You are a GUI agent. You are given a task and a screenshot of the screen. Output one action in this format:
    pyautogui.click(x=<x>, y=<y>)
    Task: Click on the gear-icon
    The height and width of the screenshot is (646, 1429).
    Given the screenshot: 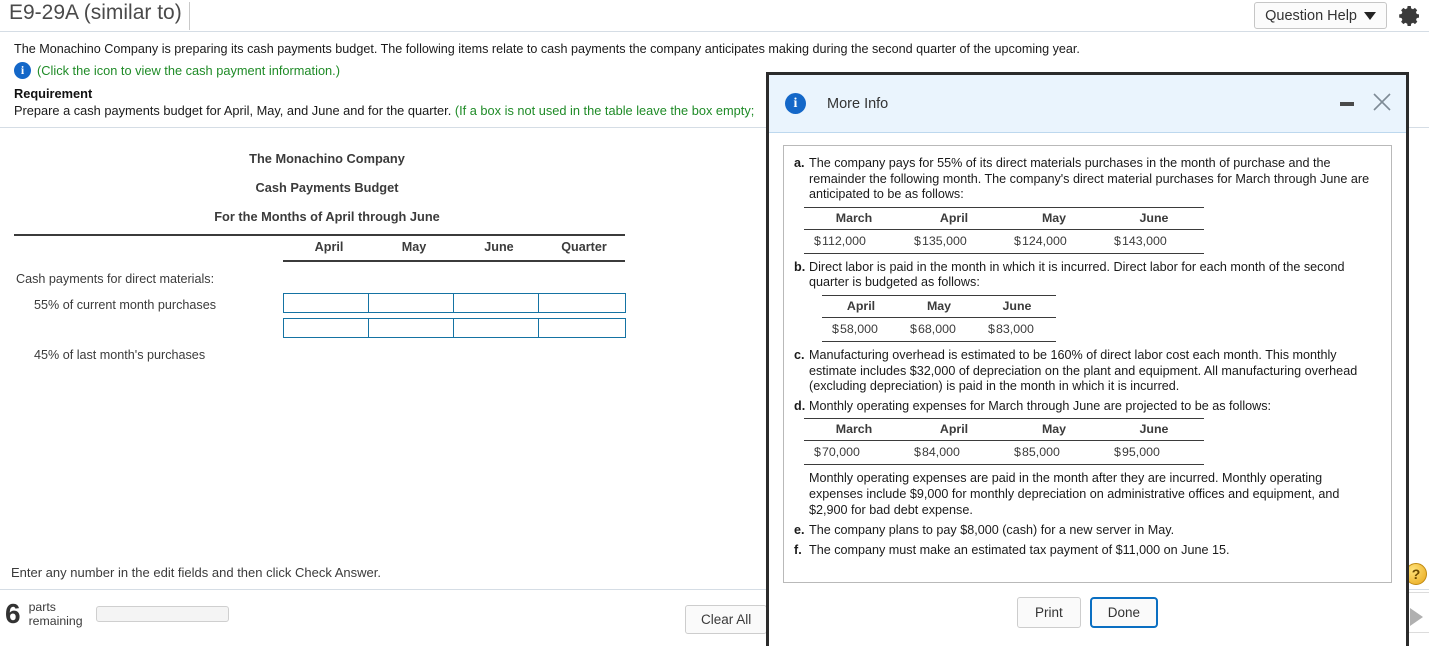 What is the action you would take?
    pyautogui.click(x=1410, y=16)
    